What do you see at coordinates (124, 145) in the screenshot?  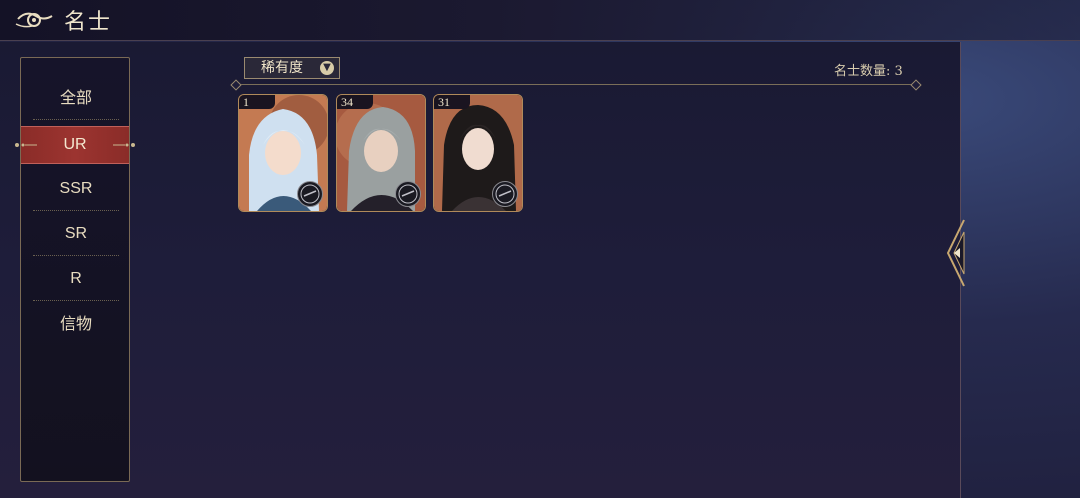 I see `ornament-dots-icon` at bounding box center [124, 145].